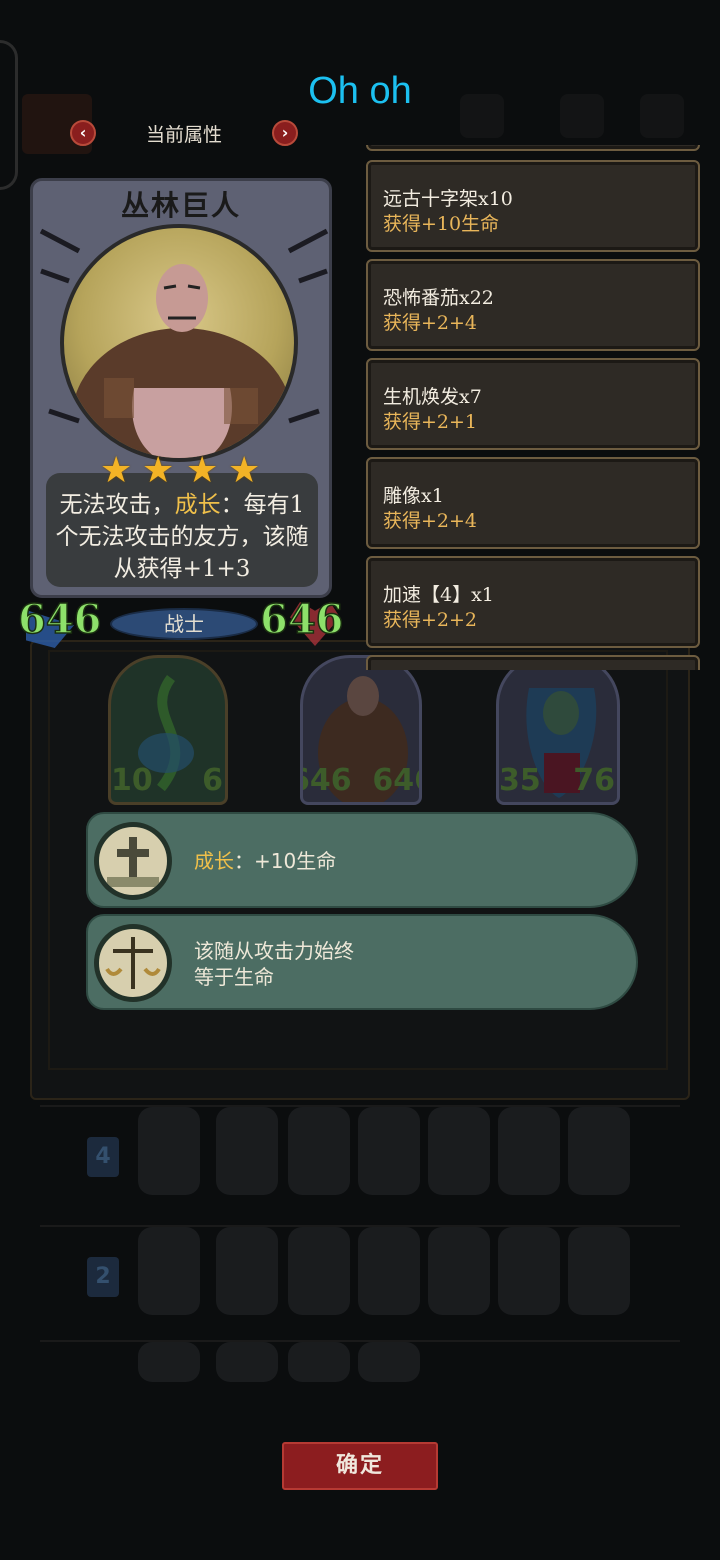 The width and height of the screenshot is (720, 1560). What do you see at coordinates (441, 224) in the screenshot?
I see `buff-gain: 获得+10生命` at bounding box center [441, 224].